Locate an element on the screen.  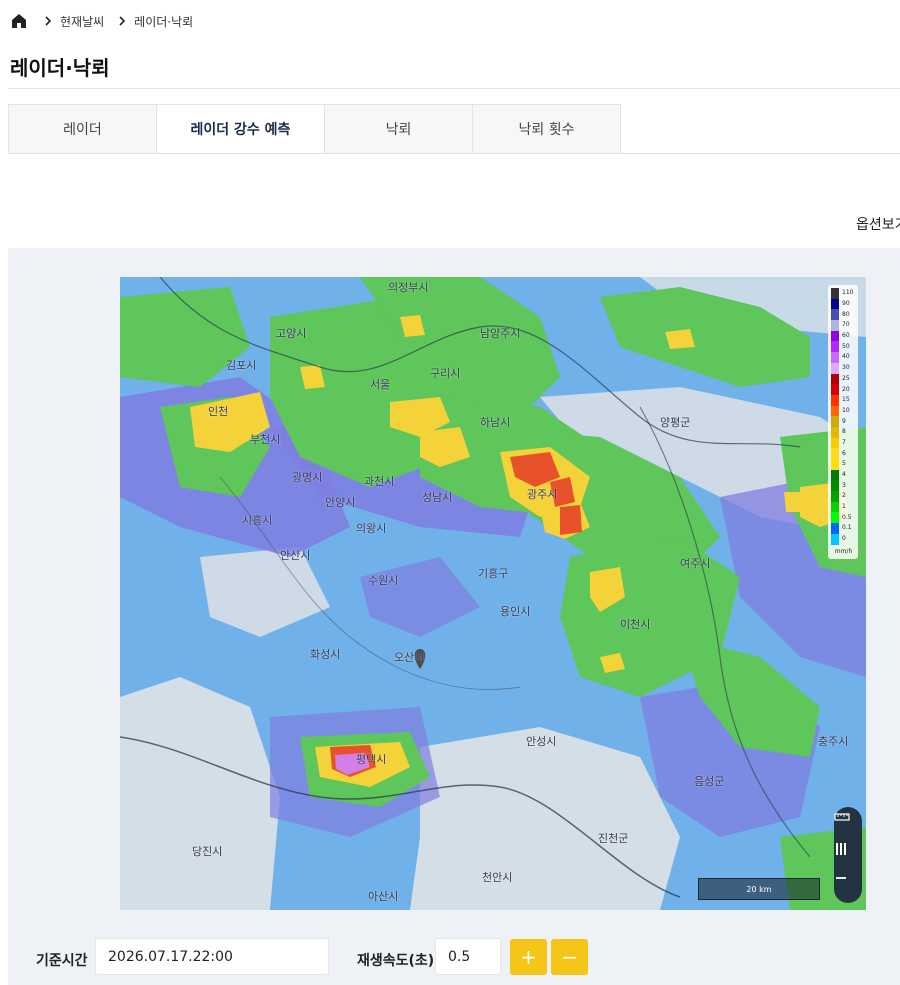
tab-bar: 레이더 레이더 강수 예측 낙뢰 낙뢰 횟수 is located at coordinates (314, 129).